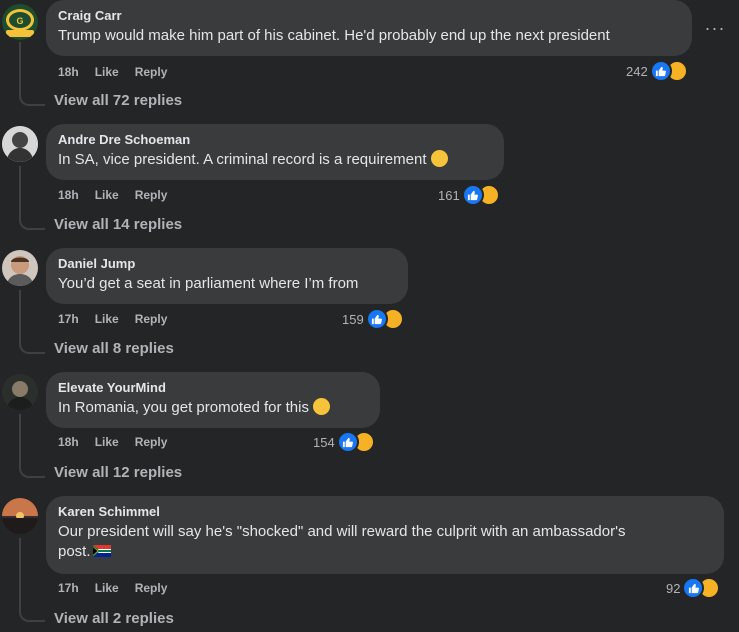 Image resolution: width=739 pixels, height=632 pixels. I want to click on more-options-icon: ···, so click(715, 27).